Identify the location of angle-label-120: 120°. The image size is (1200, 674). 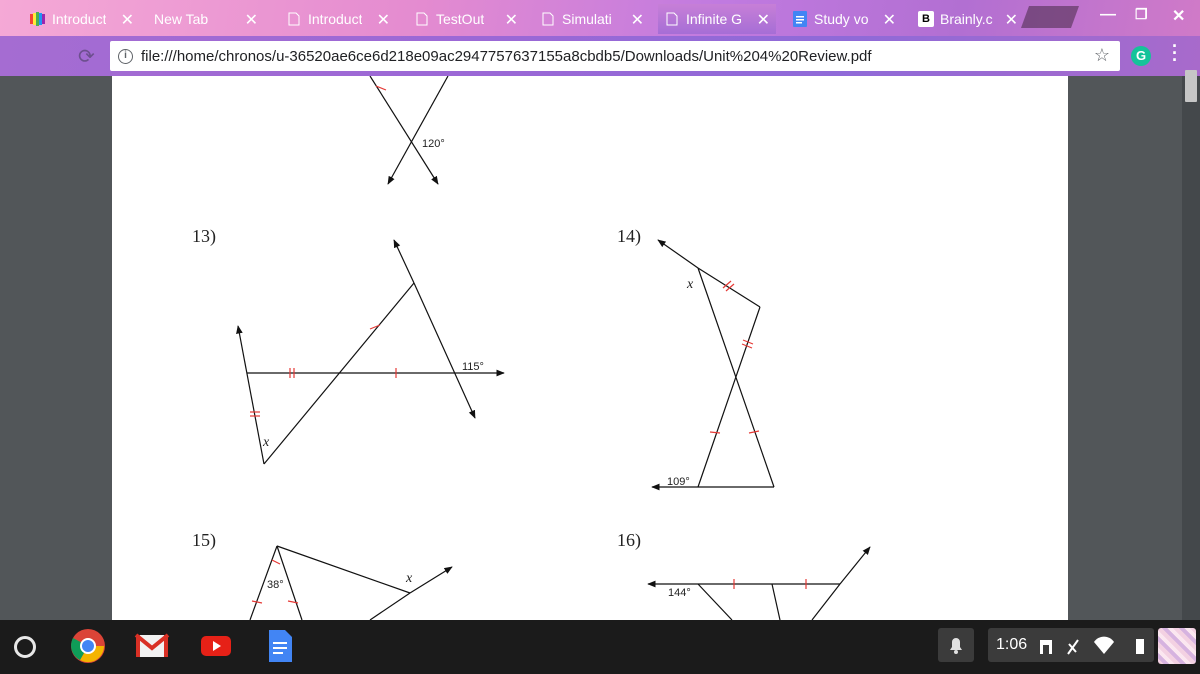
(433, 144).